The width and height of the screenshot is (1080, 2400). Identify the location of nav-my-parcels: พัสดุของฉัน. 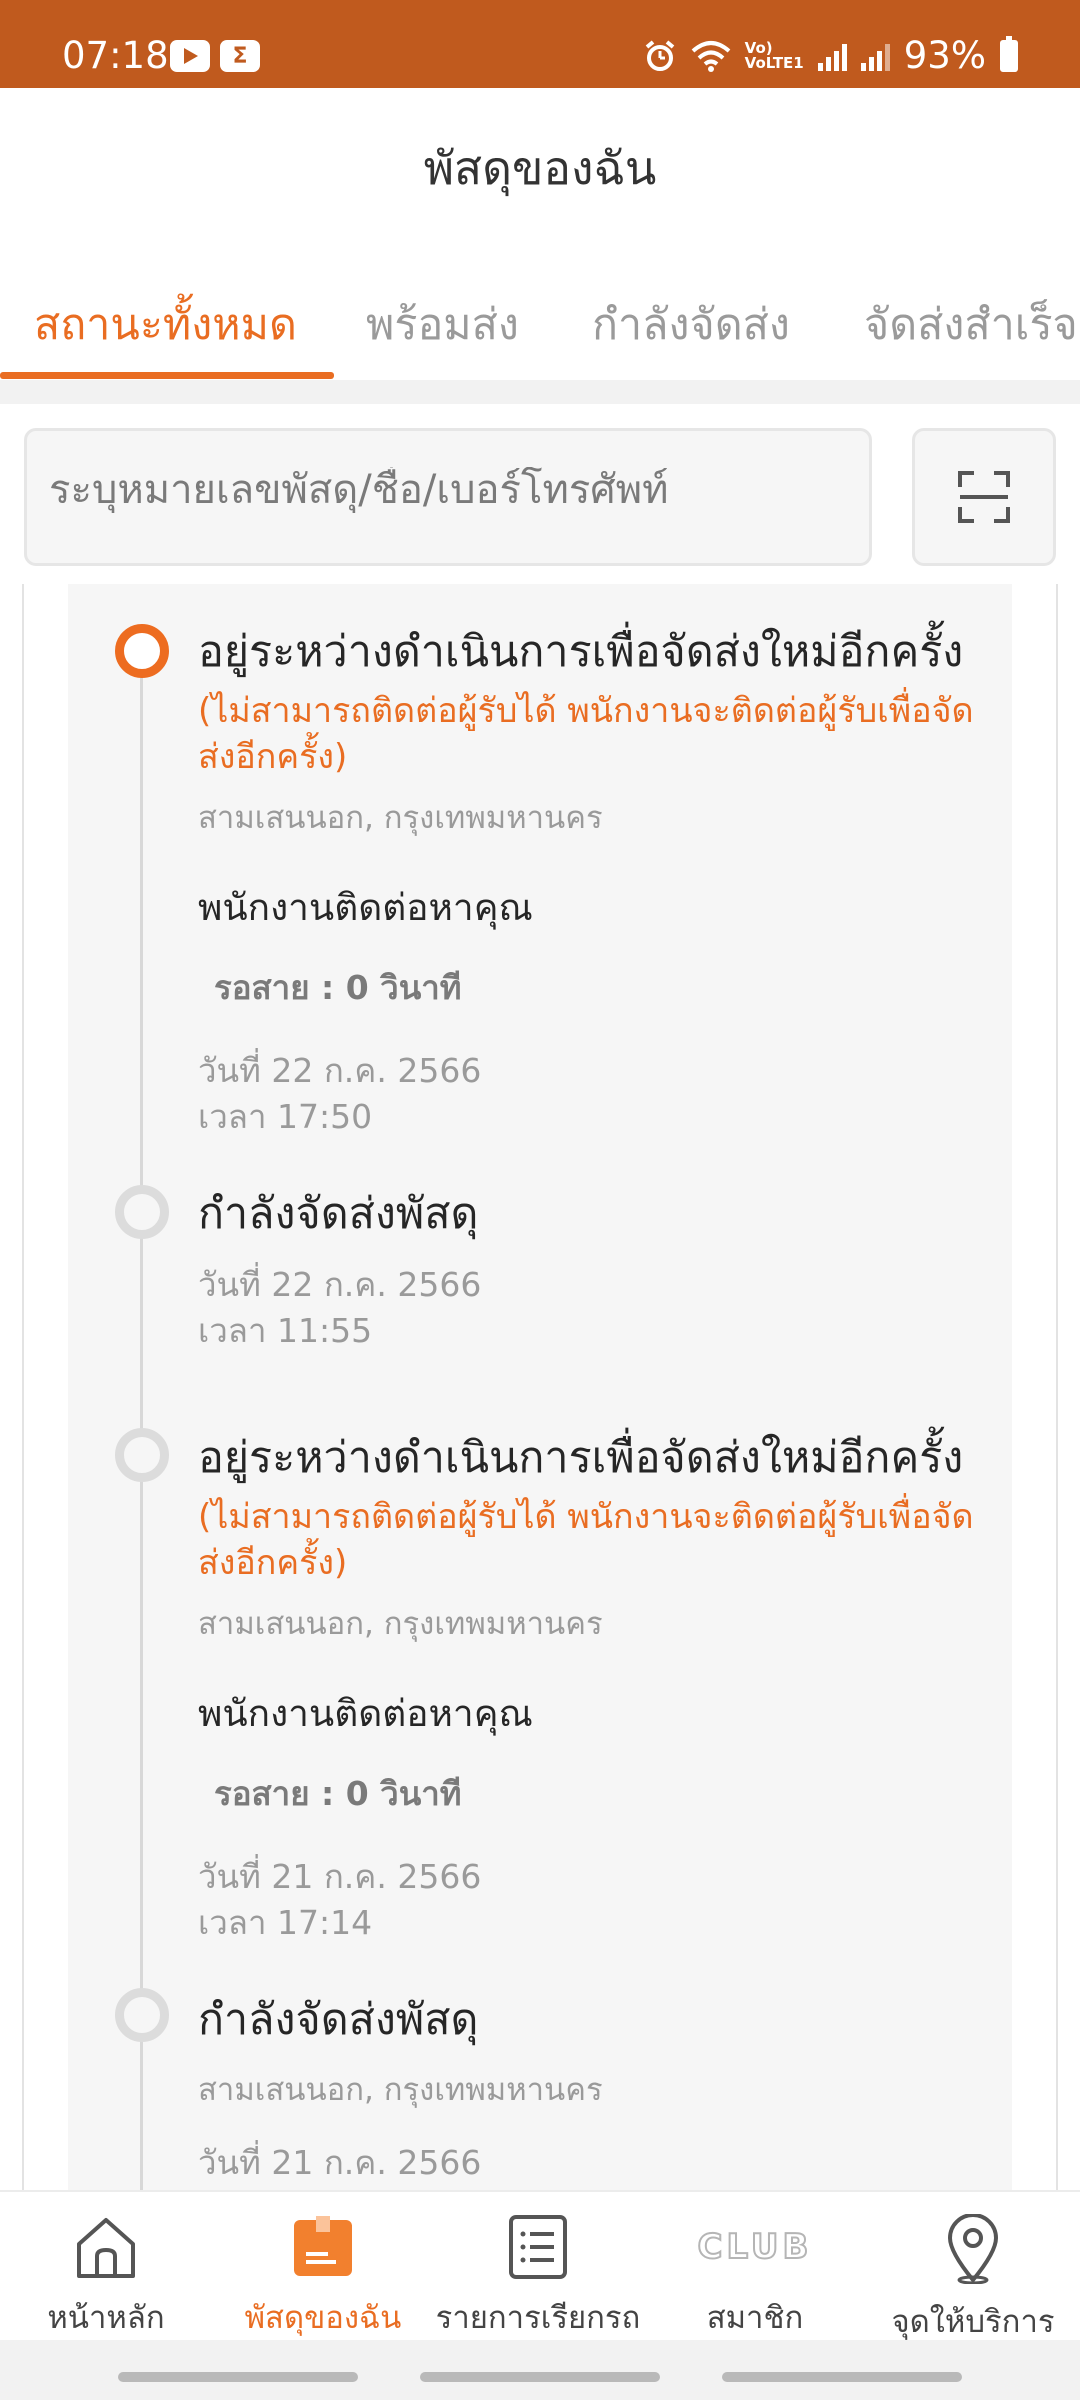
(323, 2267).